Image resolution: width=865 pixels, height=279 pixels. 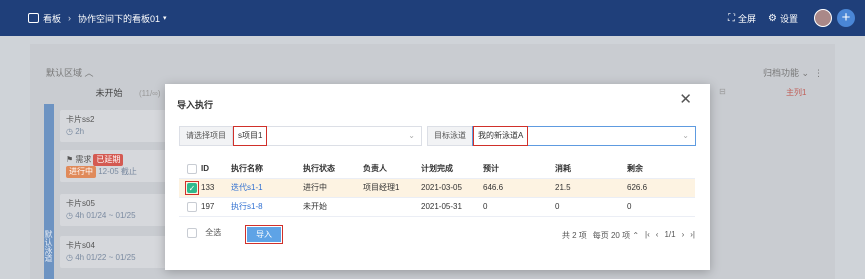 I want to click on cell-owner, so click(x=392, y=207).